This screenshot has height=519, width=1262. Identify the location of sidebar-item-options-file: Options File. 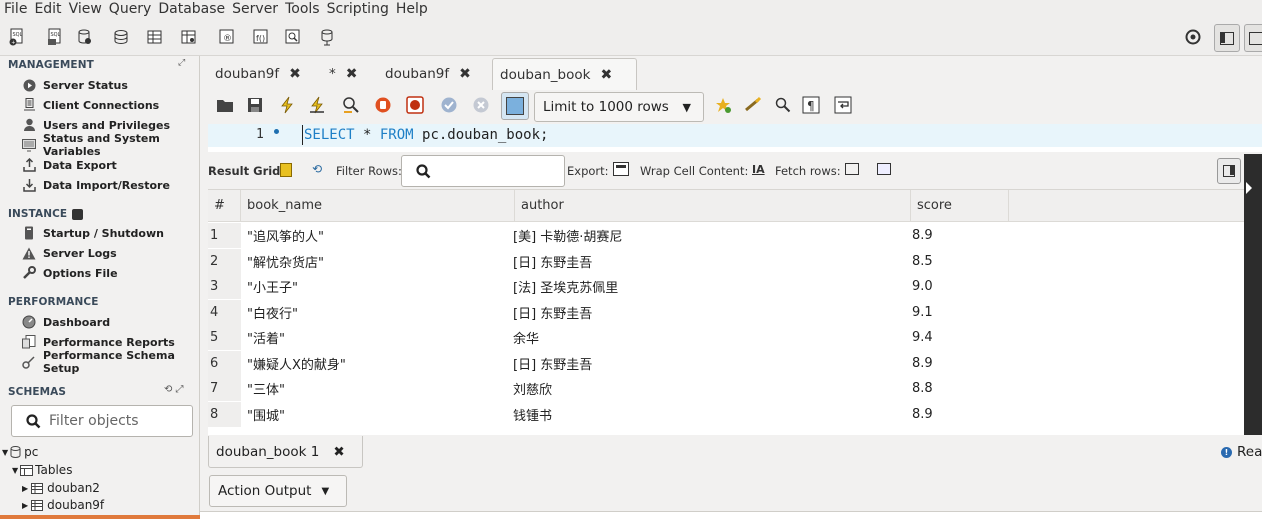
(70, 273).